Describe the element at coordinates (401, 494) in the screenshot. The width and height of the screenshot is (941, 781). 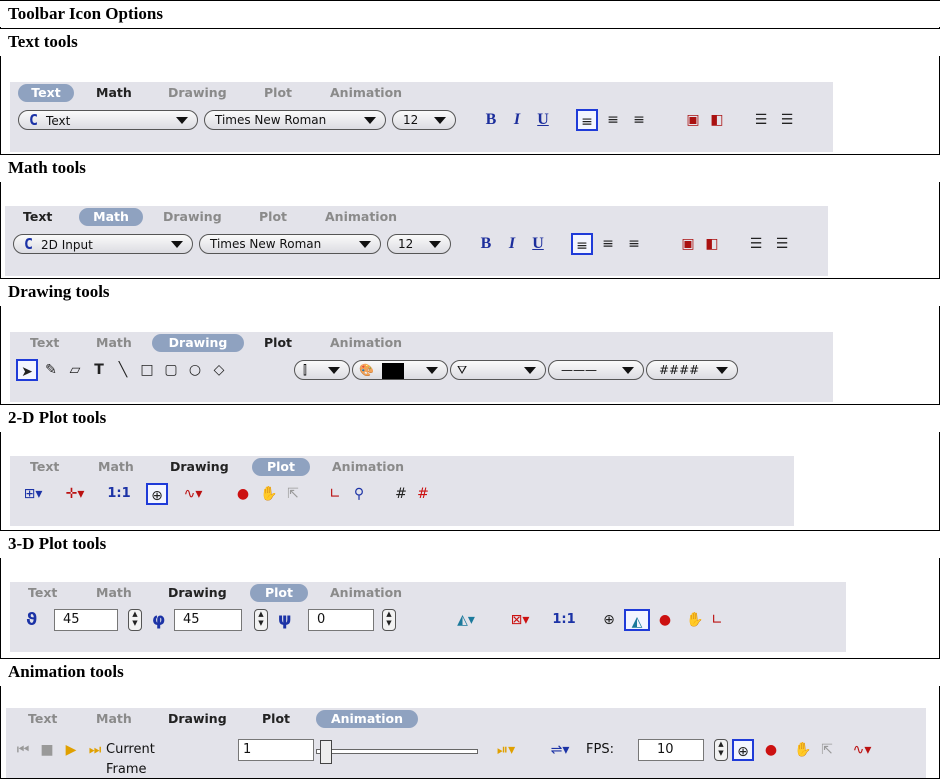
I see `gridlines-button: #` at that location.